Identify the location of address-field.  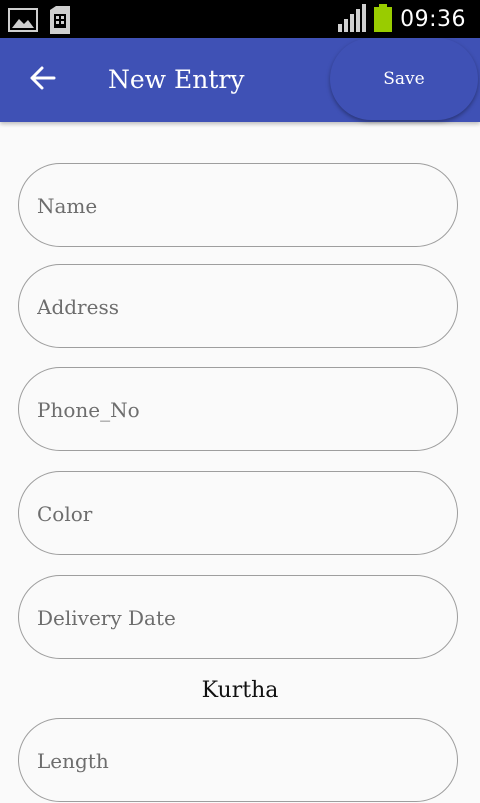
(238, 306).